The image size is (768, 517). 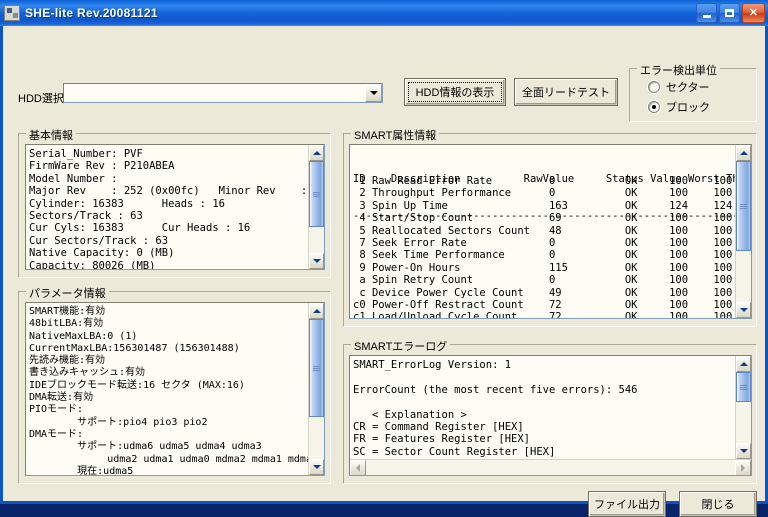 I want to click on close-dialog-button: 閉じる, so click(x=718, y=504).